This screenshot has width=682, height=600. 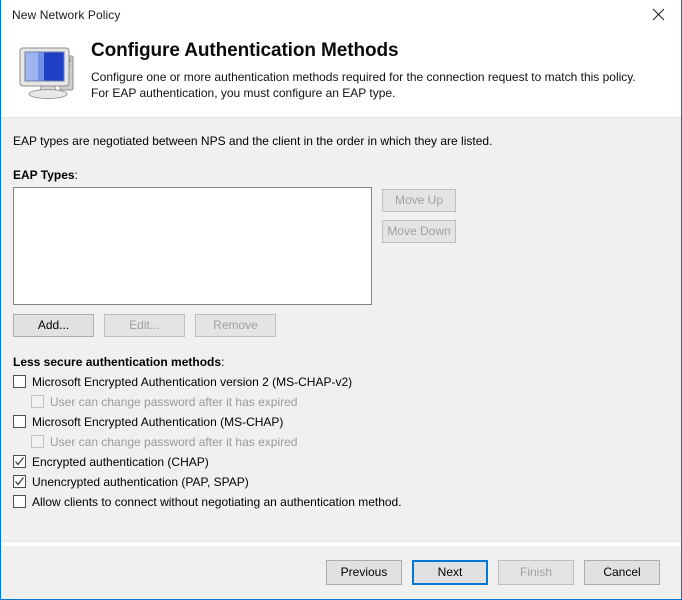 What do you see at coordinates (341, 481) in the screenshot?
I see `checkbox-row-pap-spap: Unencrypted authentication (PAP, SPAP)` at bounding box center [341, 481].